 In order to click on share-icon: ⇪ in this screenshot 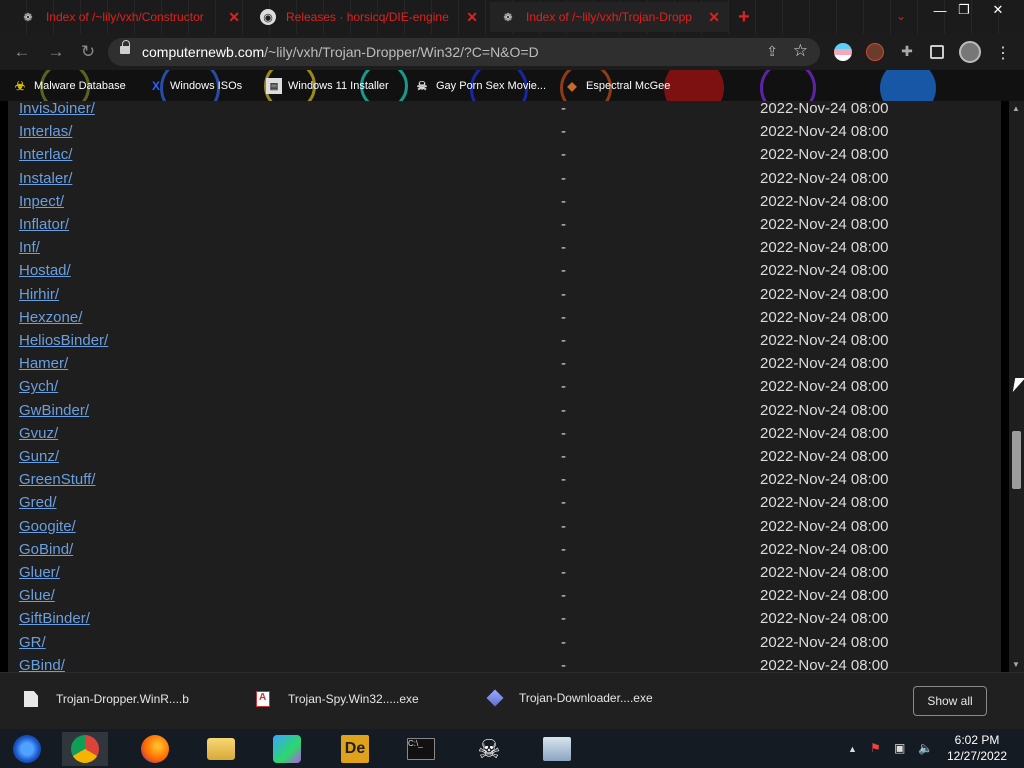, I will do `click(772, 51)`.